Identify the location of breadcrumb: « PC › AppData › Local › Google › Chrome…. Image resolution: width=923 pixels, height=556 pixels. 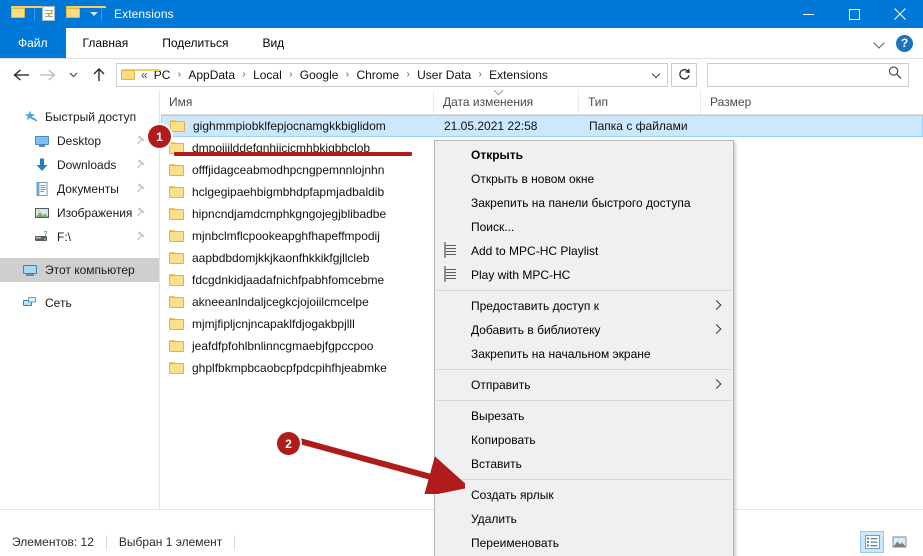
(345, 75).